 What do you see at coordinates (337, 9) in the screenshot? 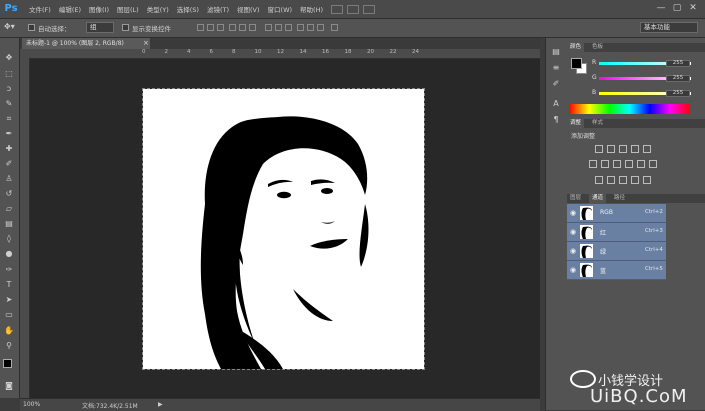
I see `bridge-icon` at bounding box center [337, 9].